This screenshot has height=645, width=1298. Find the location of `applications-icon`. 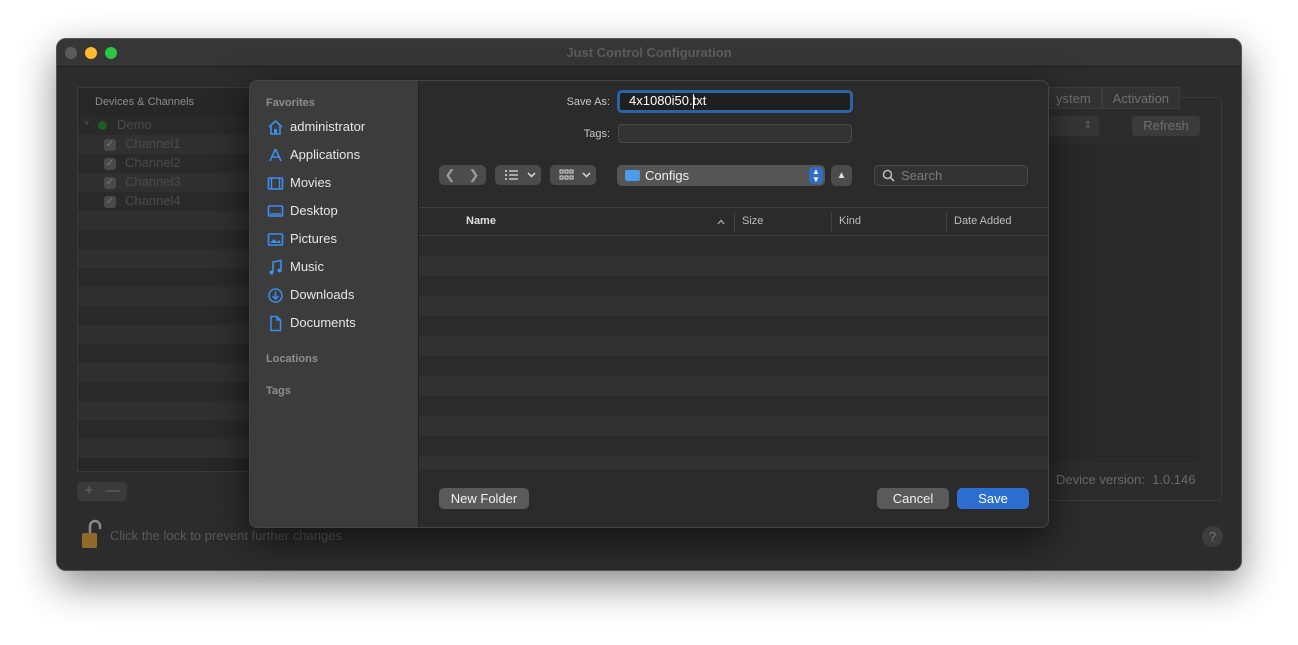

applications-icon is located at coordinates (275, 155).